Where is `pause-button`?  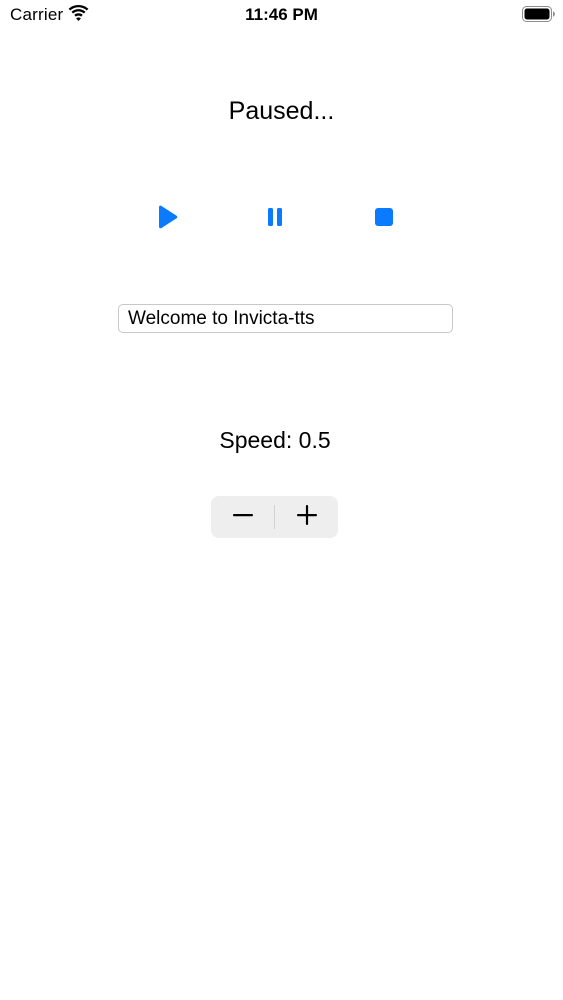 pause-button is located at coordinates (275, 219).